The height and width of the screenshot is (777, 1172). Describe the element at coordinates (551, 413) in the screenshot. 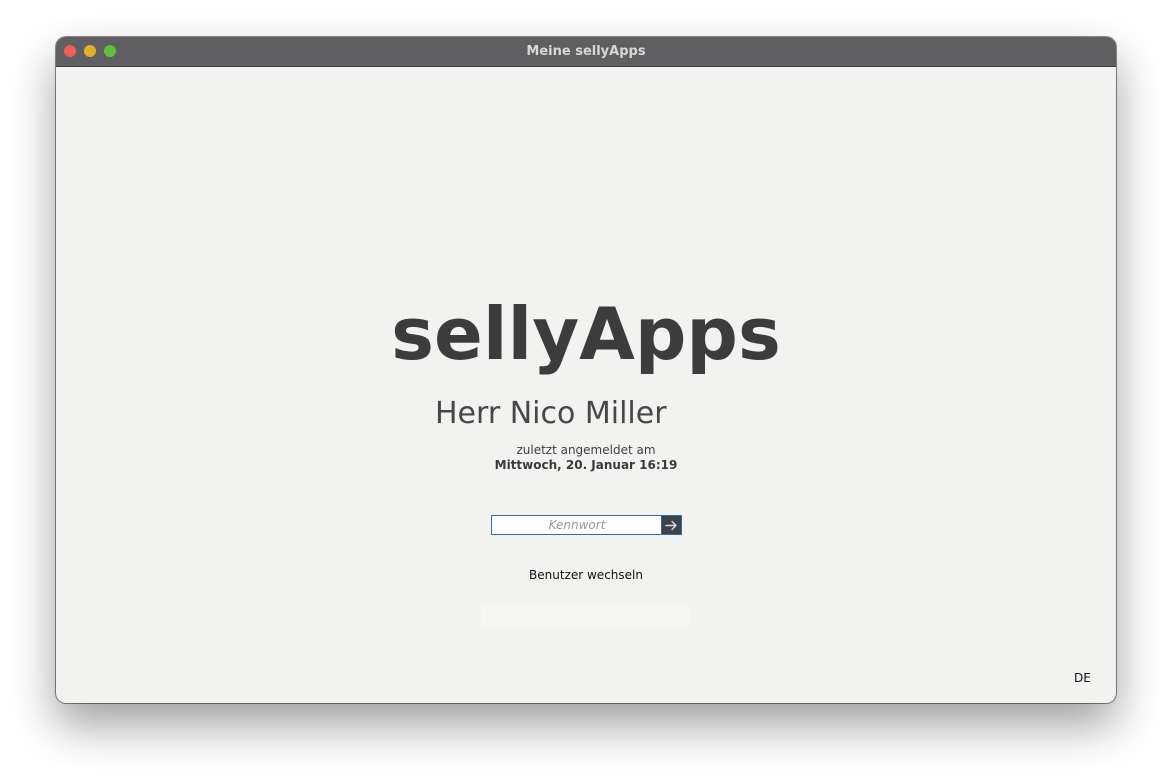

I see `user-name: Herr Nico Miller` at that location.